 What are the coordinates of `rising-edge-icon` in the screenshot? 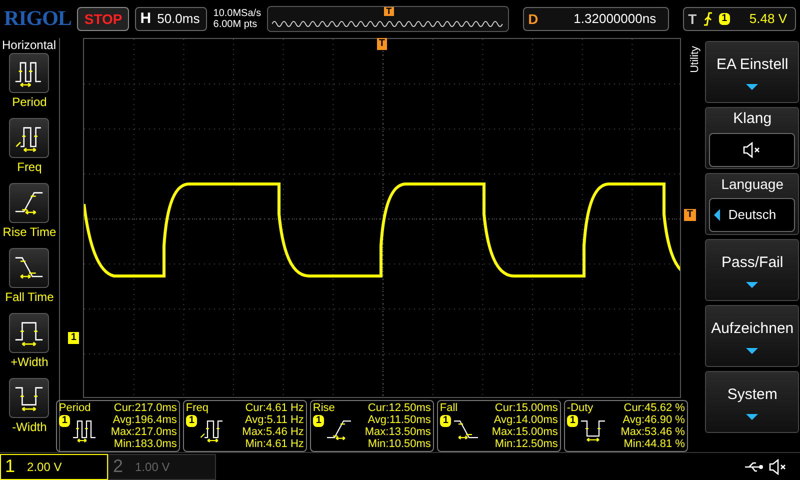 It's located at (707, 19).